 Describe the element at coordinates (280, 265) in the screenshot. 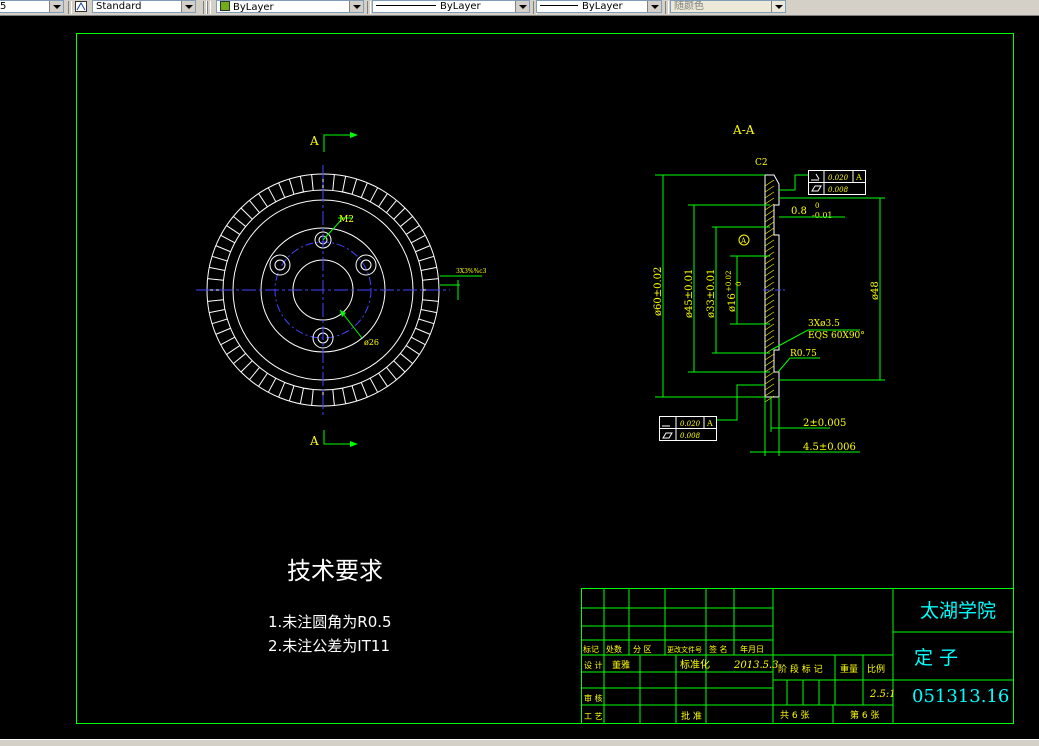

I see `mounting-hole` at that location.